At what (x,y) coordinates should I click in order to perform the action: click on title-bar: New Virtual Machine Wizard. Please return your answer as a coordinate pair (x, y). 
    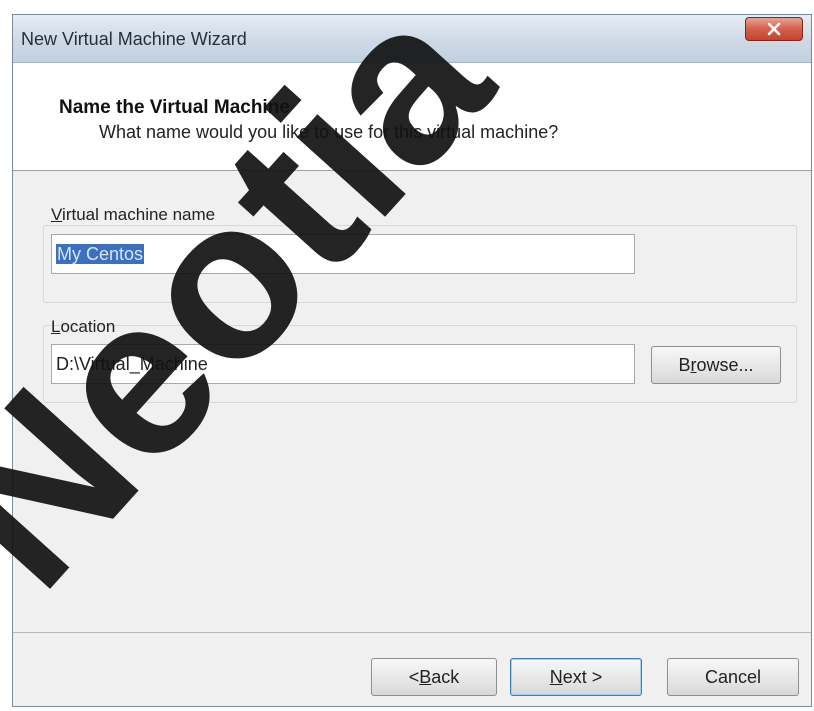
    Looking at the image, I should click on (412, 39).